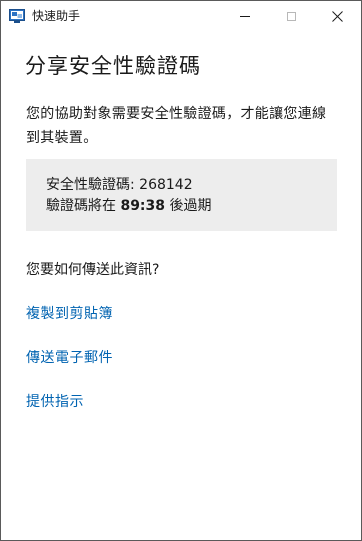 This screenshot has width=362, height=541. I want to click on page-title: 分享安全性驗證碼, so click(113, 66).